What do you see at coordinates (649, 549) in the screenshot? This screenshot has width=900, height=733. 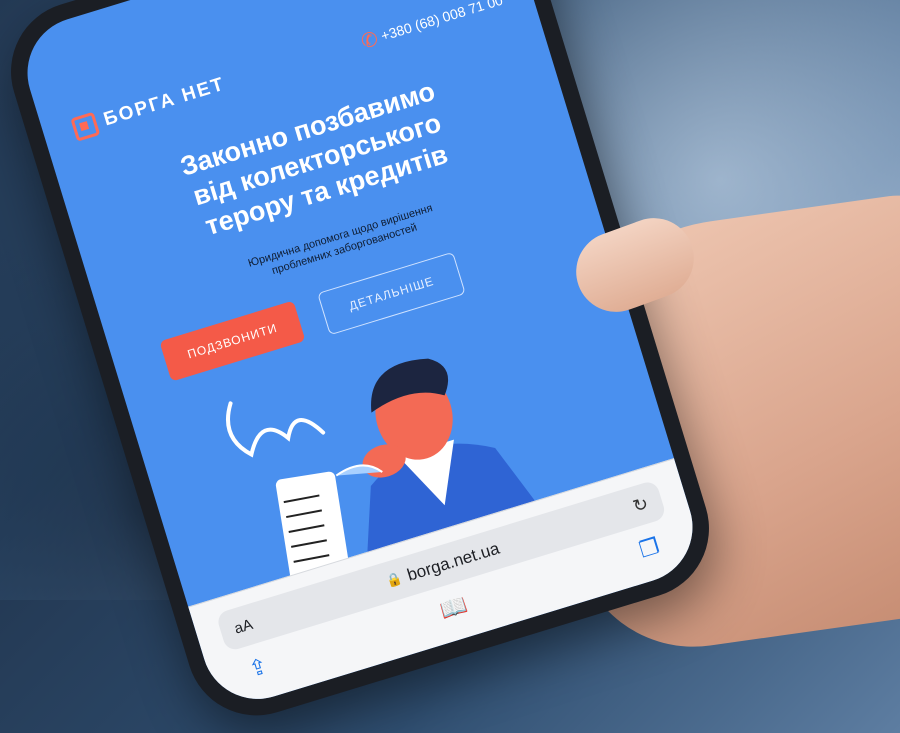 I see `tabs-icon: ❐` at bounding box center [649, 549].